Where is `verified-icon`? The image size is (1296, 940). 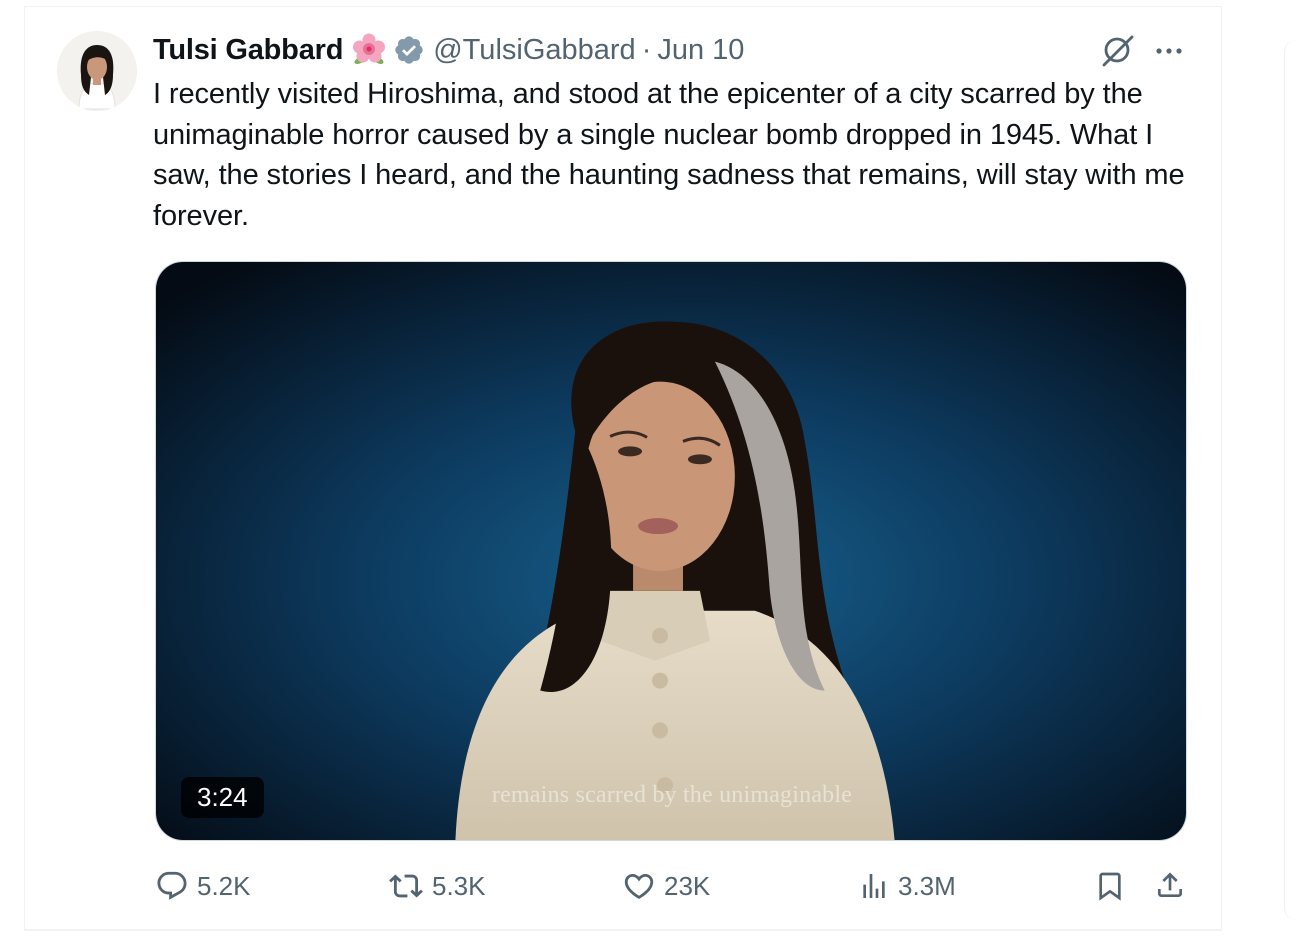 verified-icon is located at coordinates (409, 50).